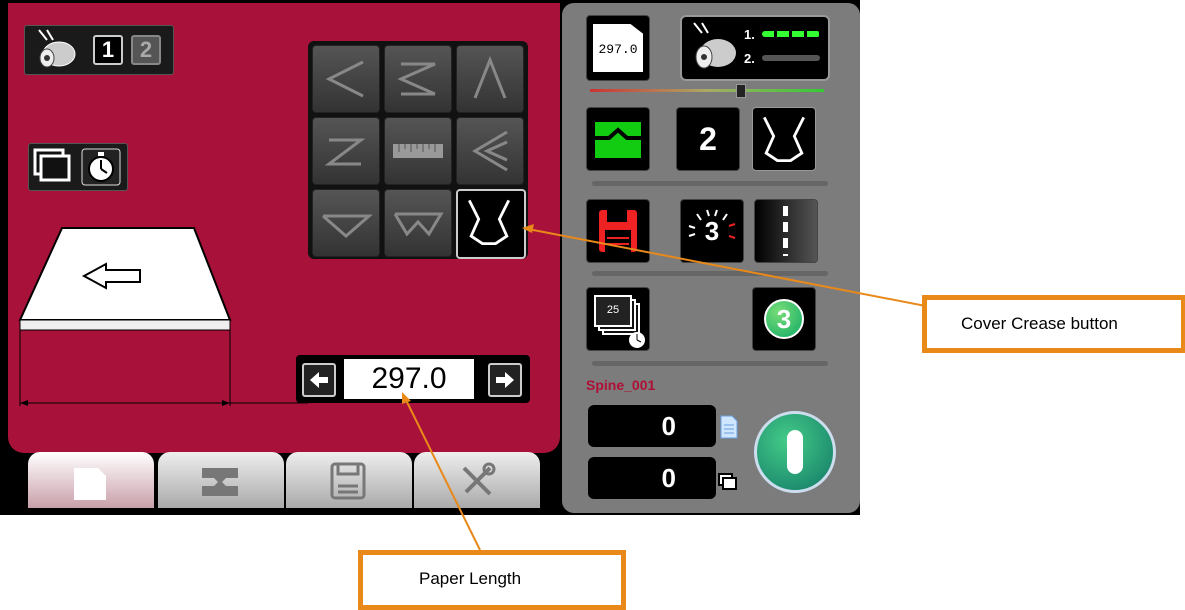  I want to click on cover-crease-callout-text: Cover Crease button, so click(1039, 323).